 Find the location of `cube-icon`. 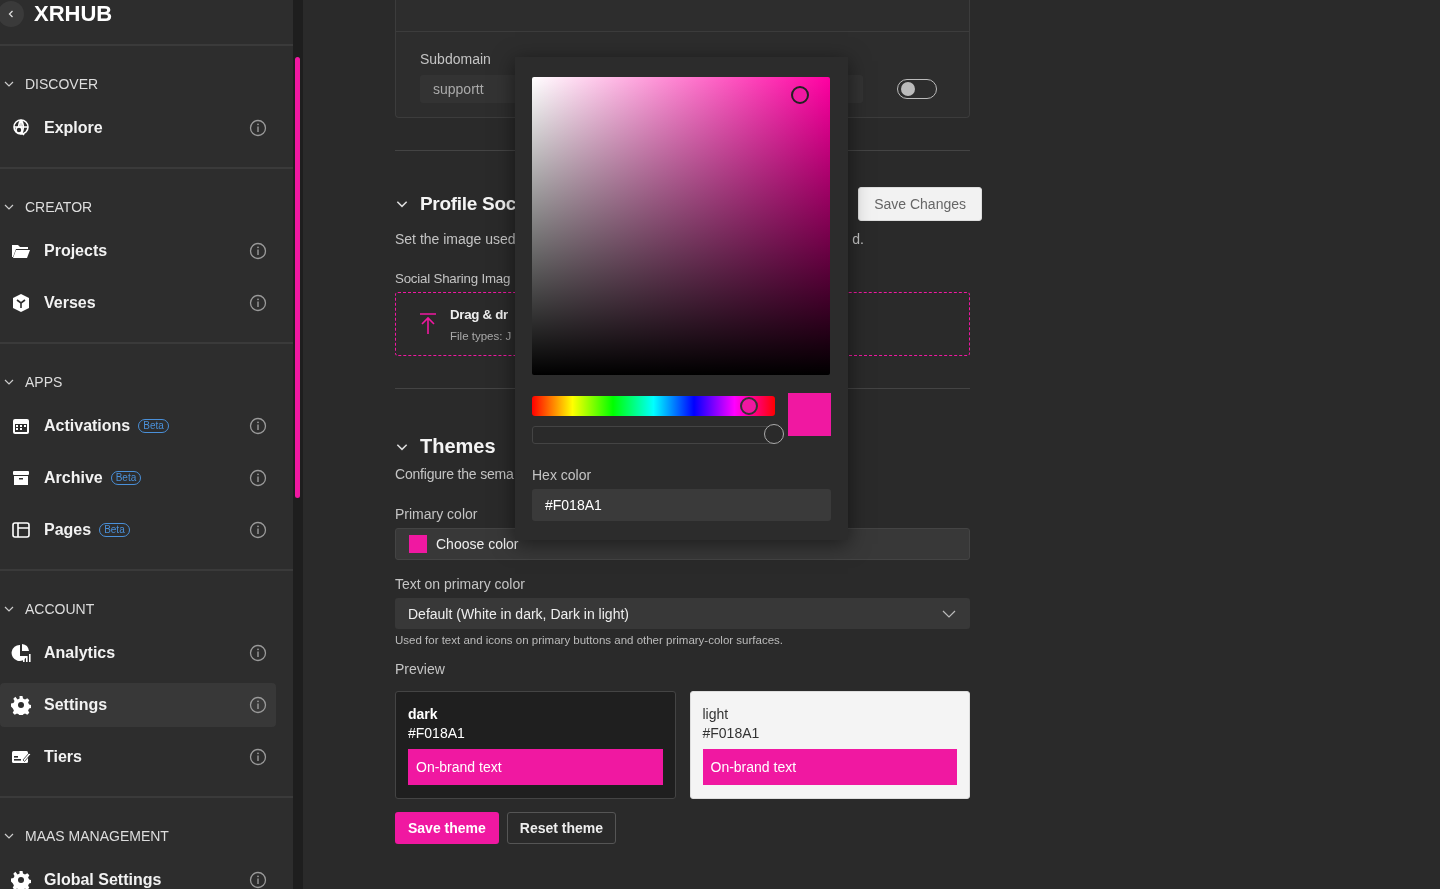

cube-icon is located at coordinates (21, 303).